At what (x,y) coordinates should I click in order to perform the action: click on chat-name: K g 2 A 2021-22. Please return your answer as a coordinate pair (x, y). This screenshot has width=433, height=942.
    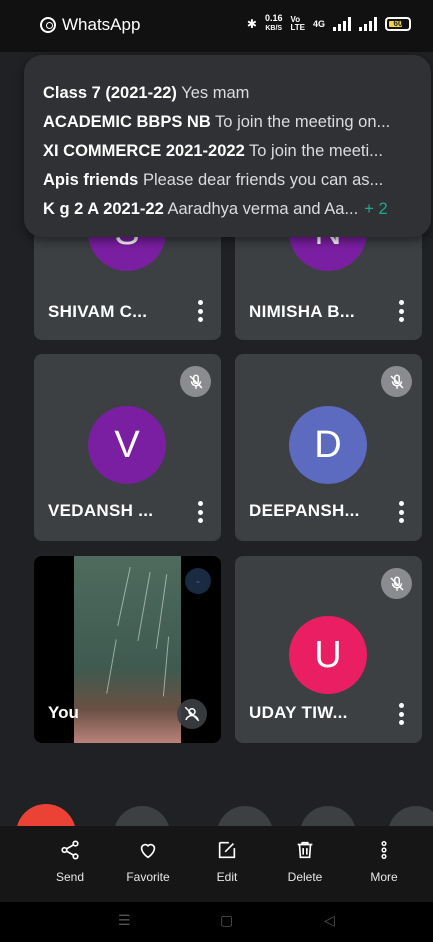
    Looking at the image, I should click on (103, 209).